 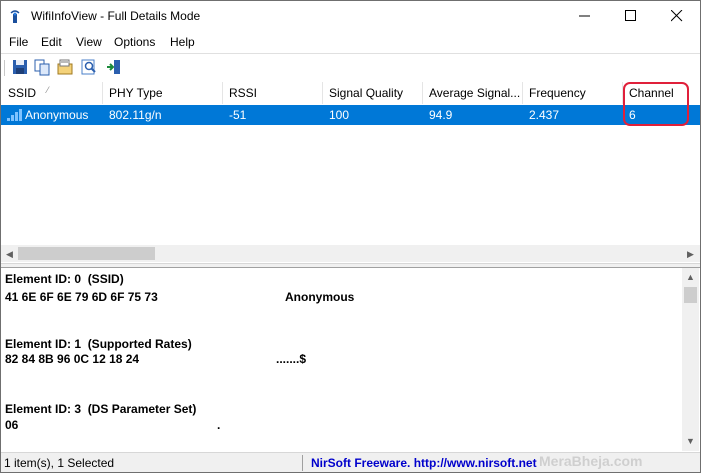 I want to click on detail-line: Element ID: 3 (DS Parameter Set), so click(x=101, y=409).